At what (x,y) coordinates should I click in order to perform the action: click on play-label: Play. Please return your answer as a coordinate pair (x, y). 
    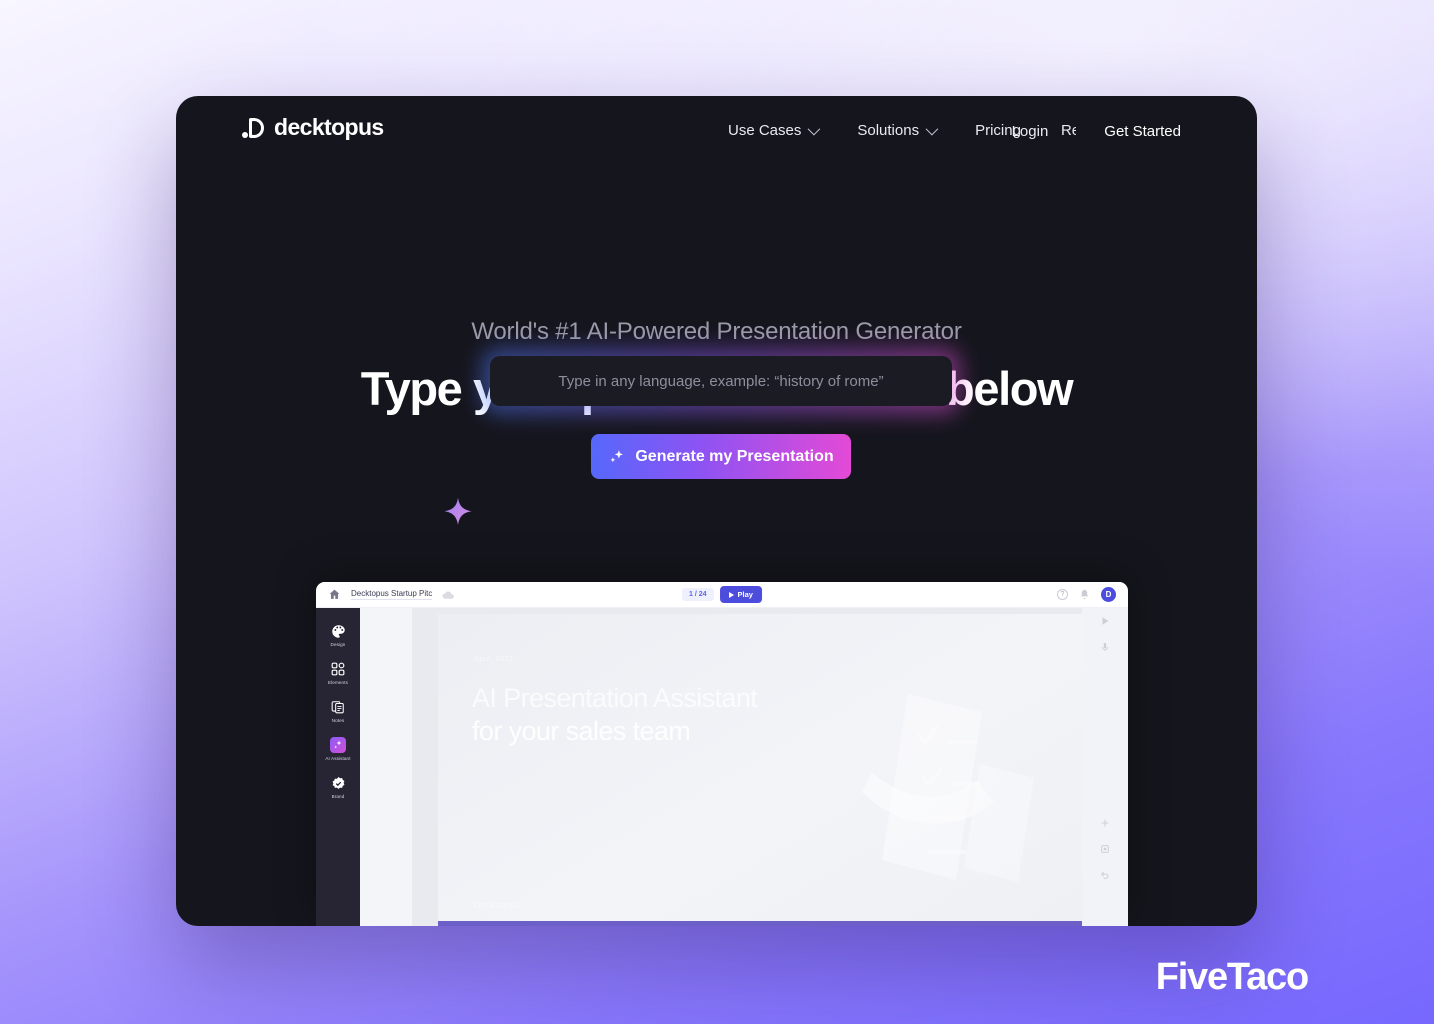
    Looking at the image, I should click on (745, 594).